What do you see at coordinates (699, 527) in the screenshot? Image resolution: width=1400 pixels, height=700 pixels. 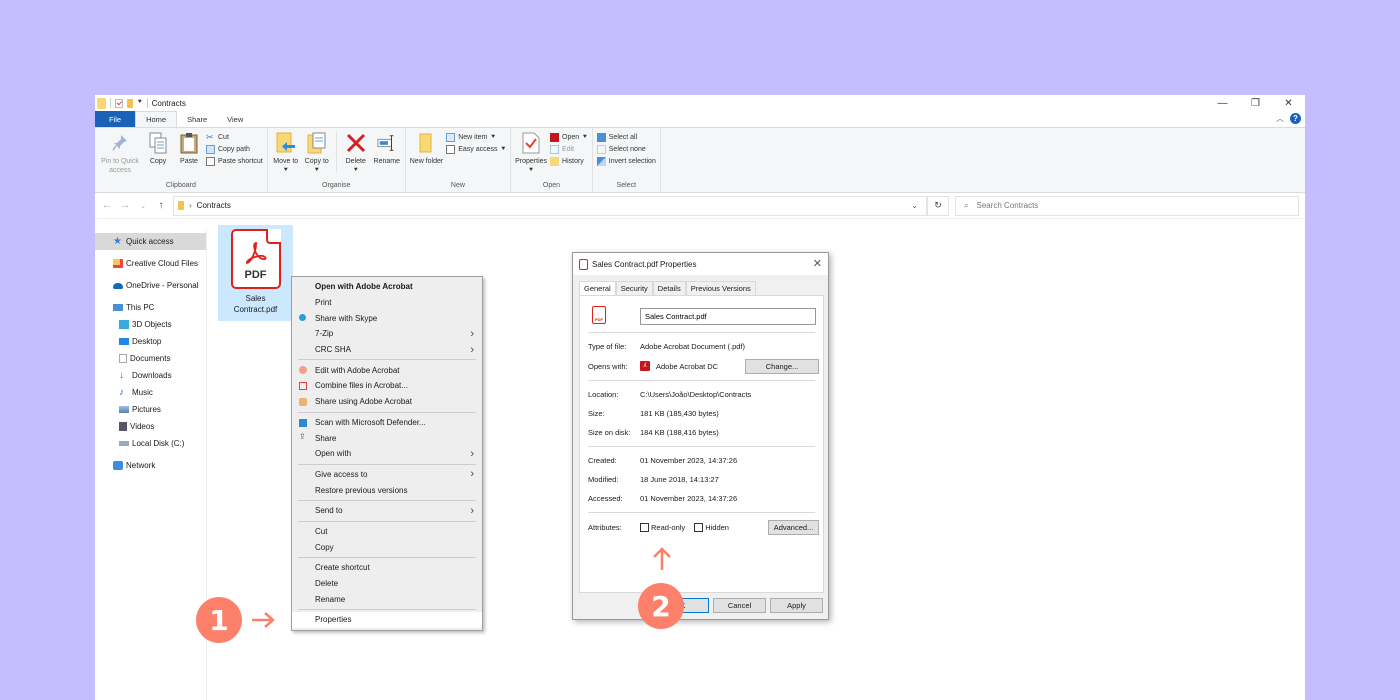 I see `hidden-checkbox` at bounding box center [699, 527].